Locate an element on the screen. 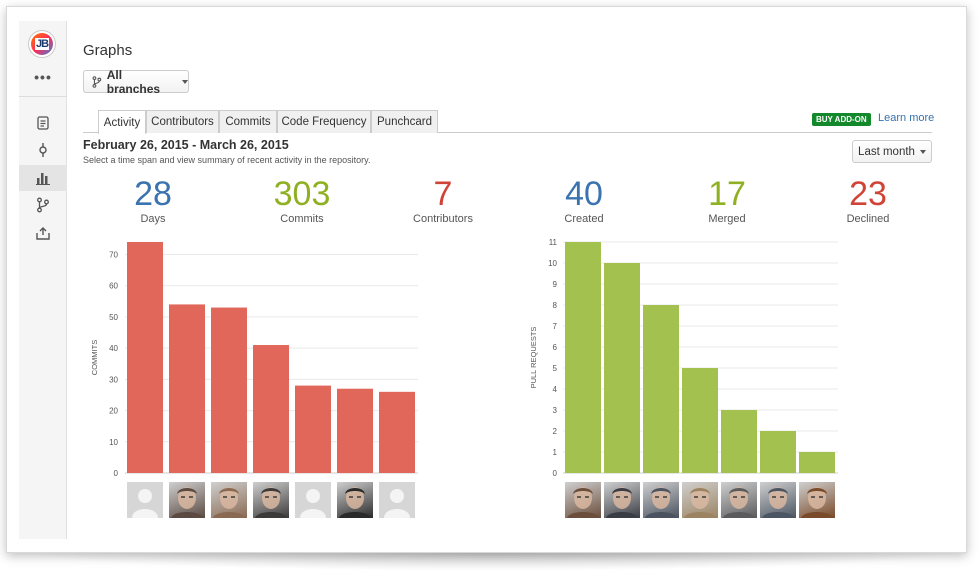  y-tick-label: 30 is located at coordinates (113, 379).